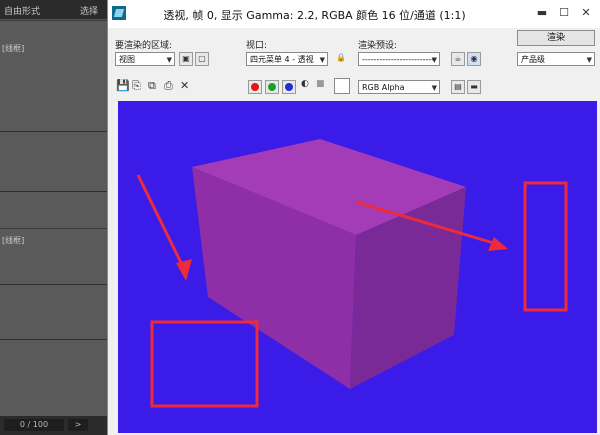  Describe the element at coordinates (556, 59) in the screenshot. I see `production-dropdown: 产品级 ▼` at that location.